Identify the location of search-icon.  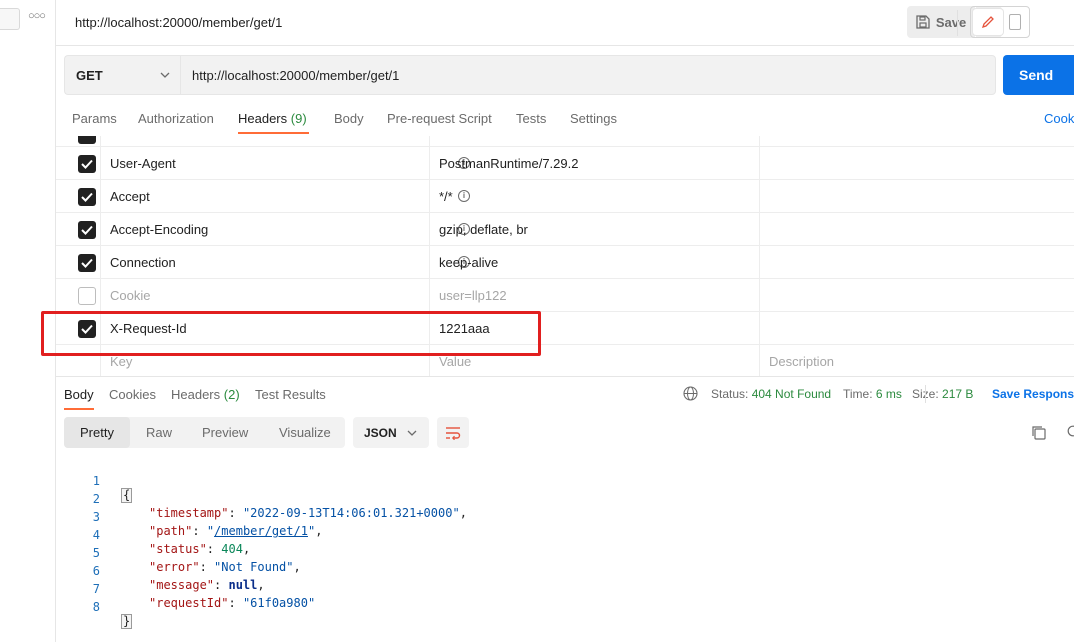
(1070, 432).